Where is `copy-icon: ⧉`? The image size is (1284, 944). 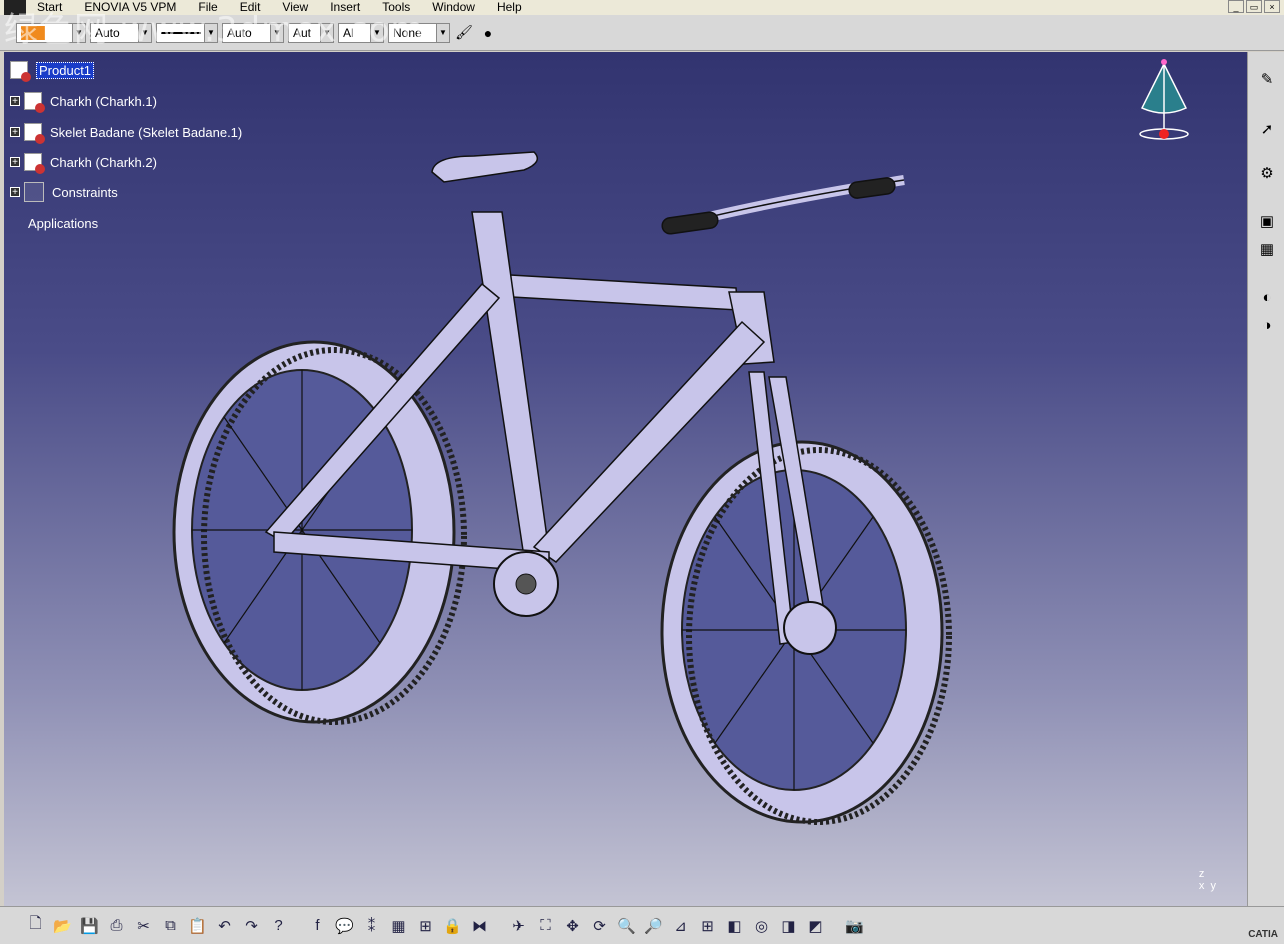 copy-icon: ⧉ is located at coordinates (170, 925).